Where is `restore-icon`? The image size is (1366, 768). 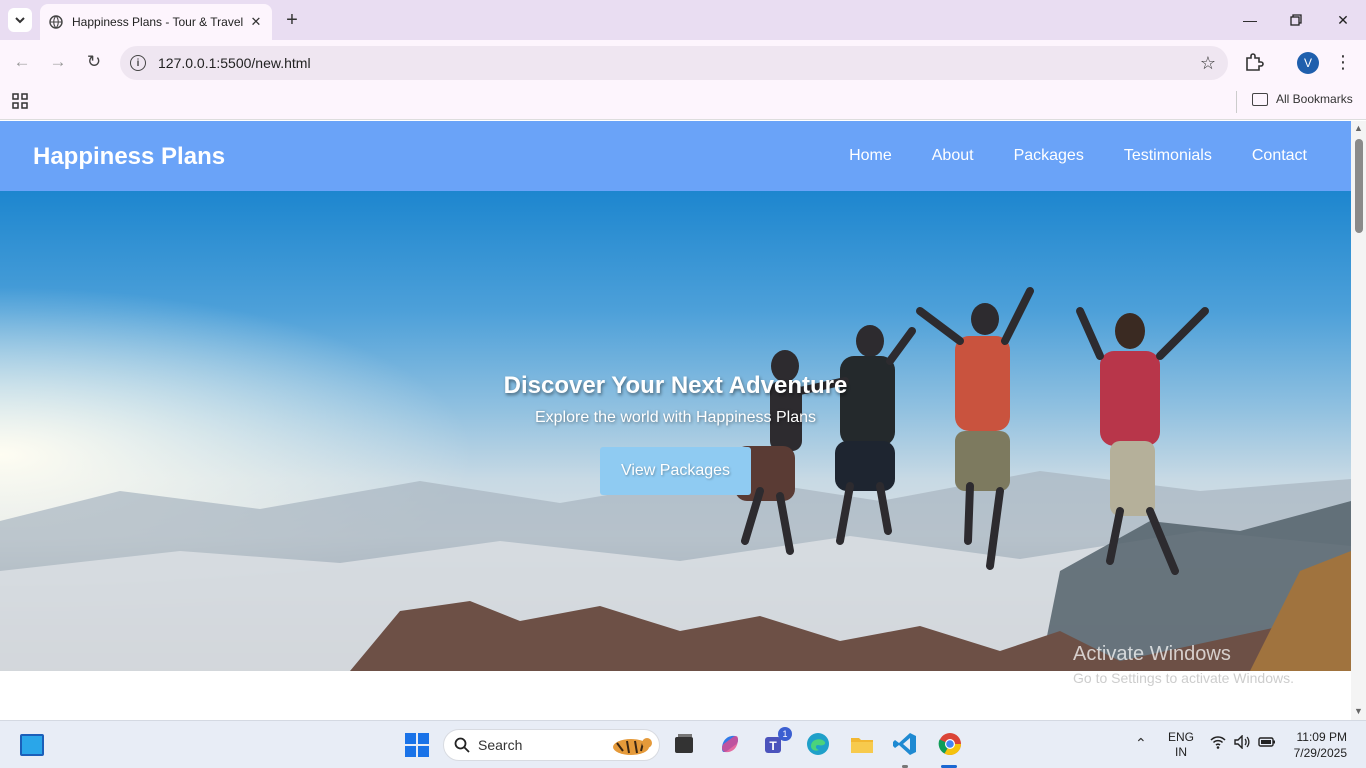 restore-icon is located at coordinates (1296, 20).